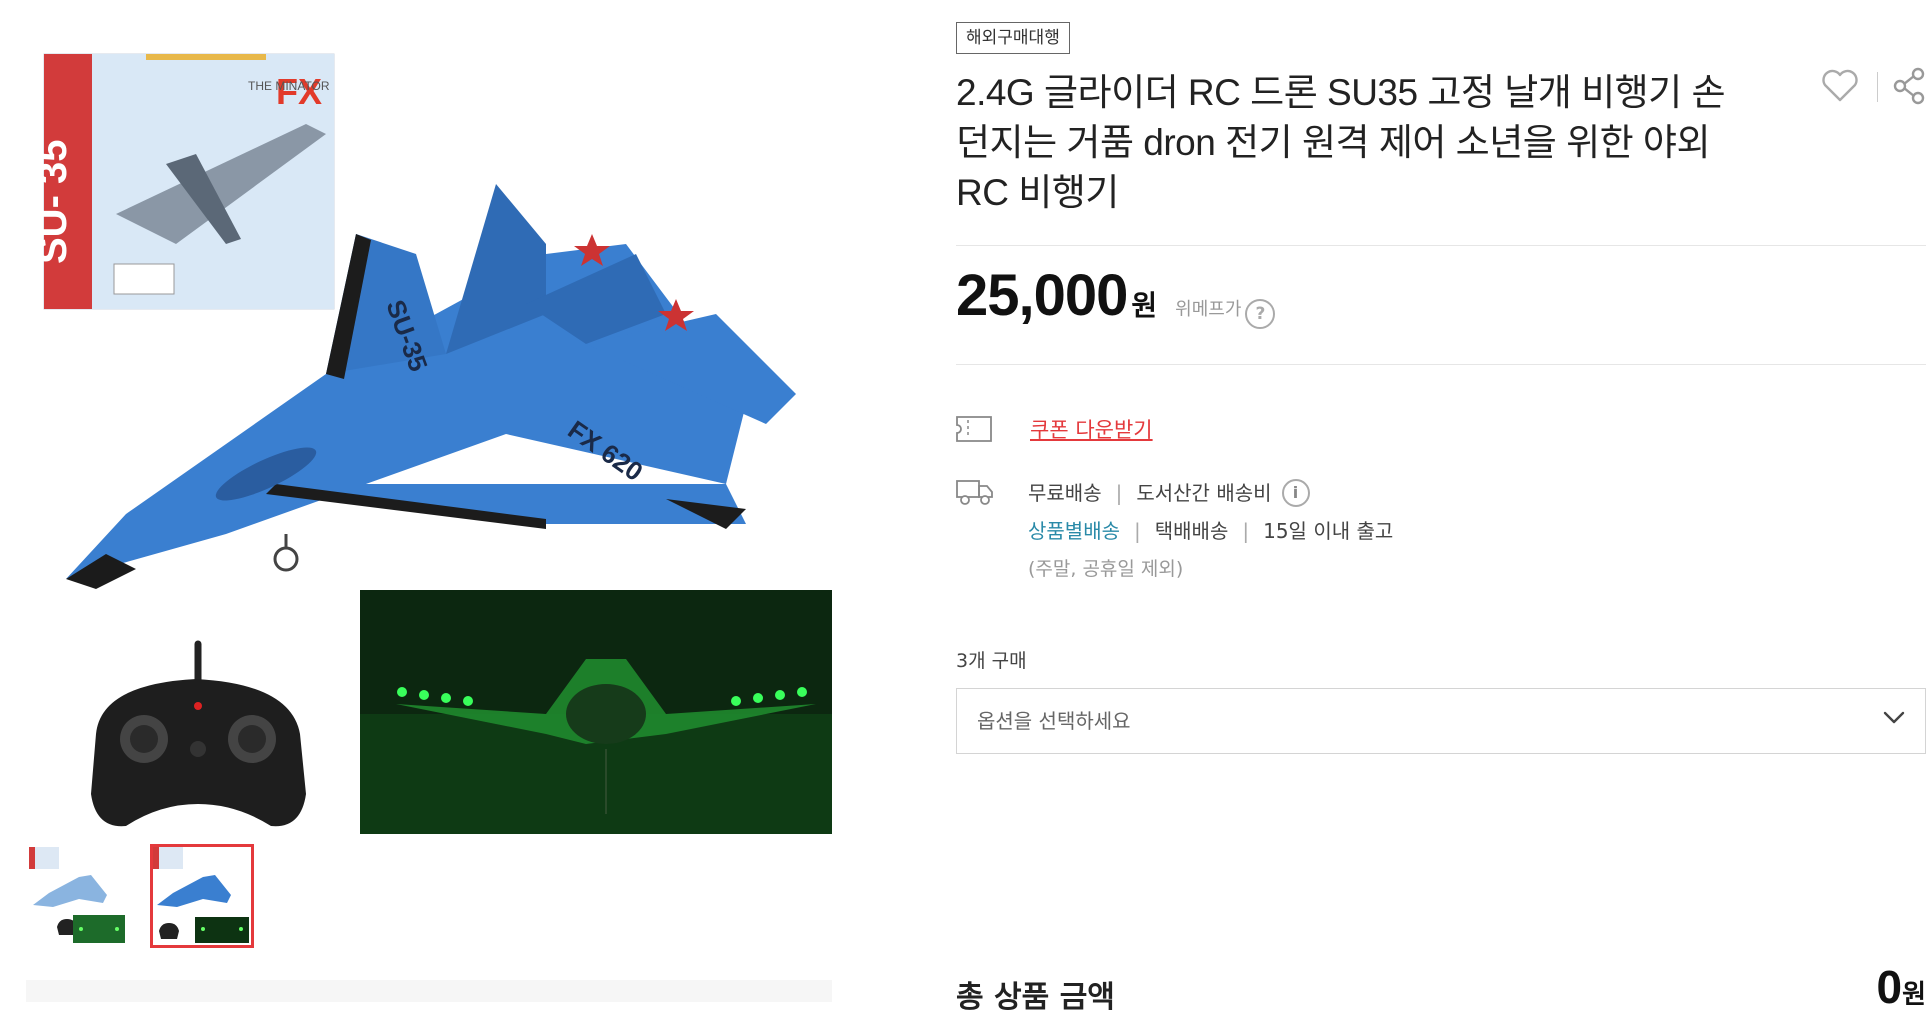 The height and width of the screenshot is (1016, 1926). What do you see at coordinates (1894, 717) in the screenshot?
I see `chevron-down-icon` at bounding box center [1894, 717].